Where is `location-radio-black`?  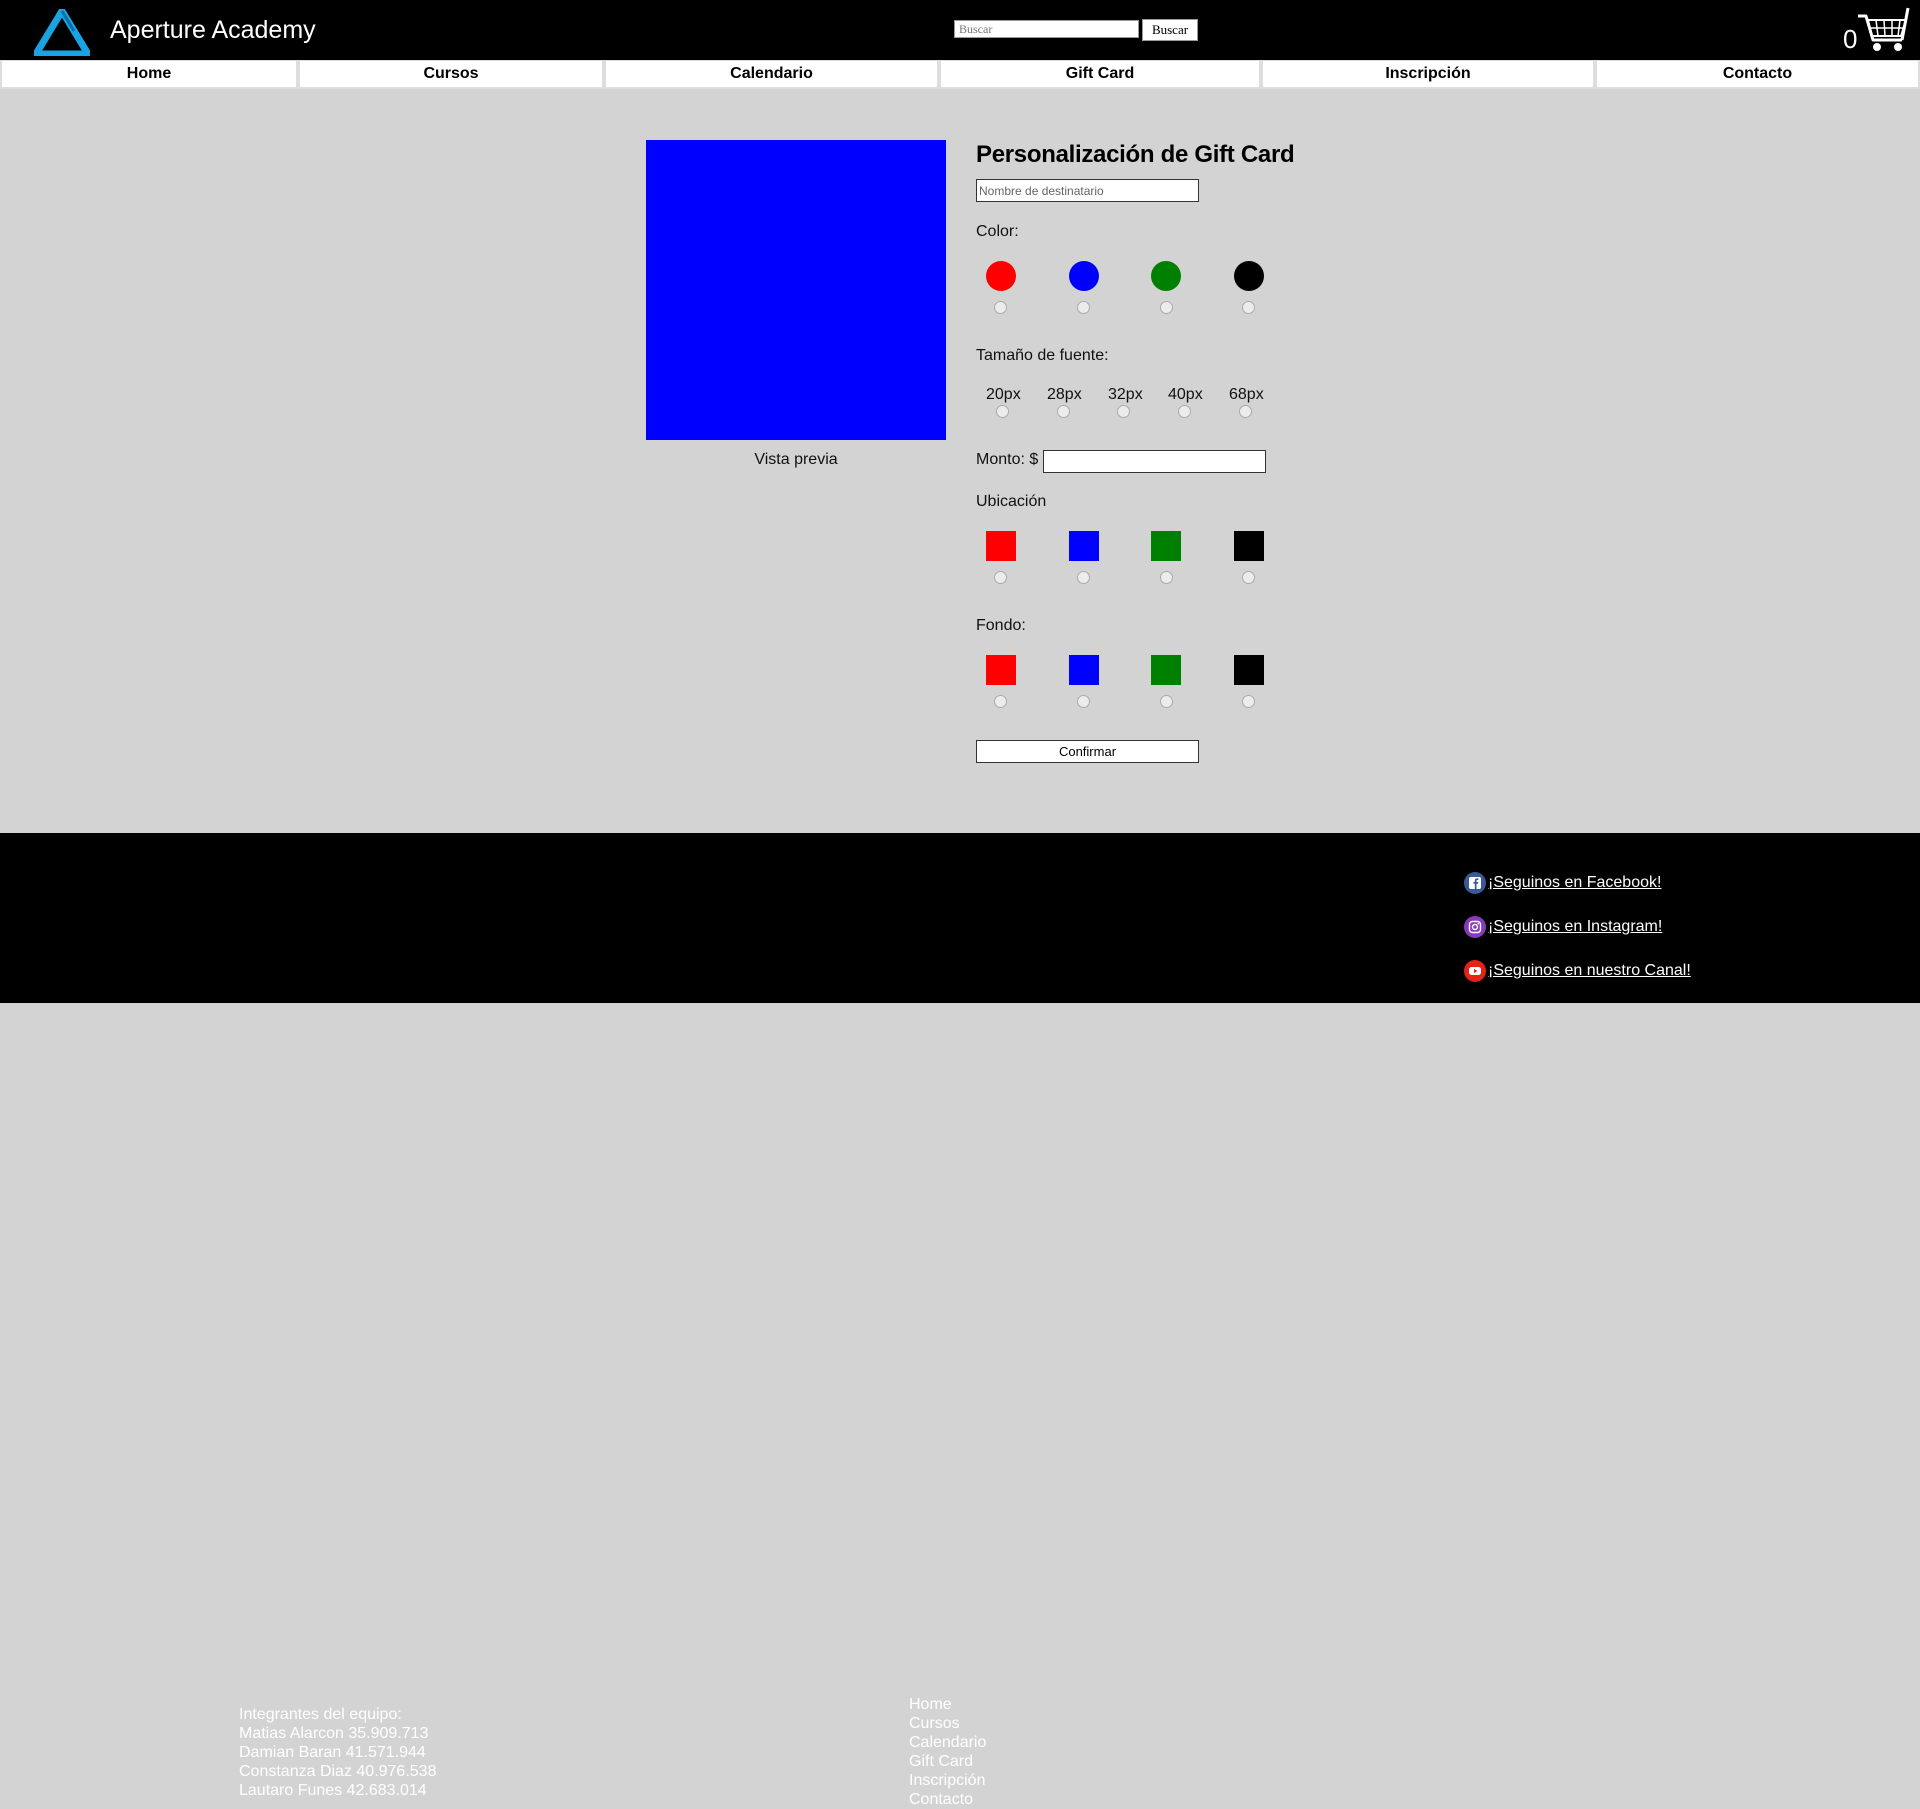 location-radio-black is located at coordinates (1248, 577).